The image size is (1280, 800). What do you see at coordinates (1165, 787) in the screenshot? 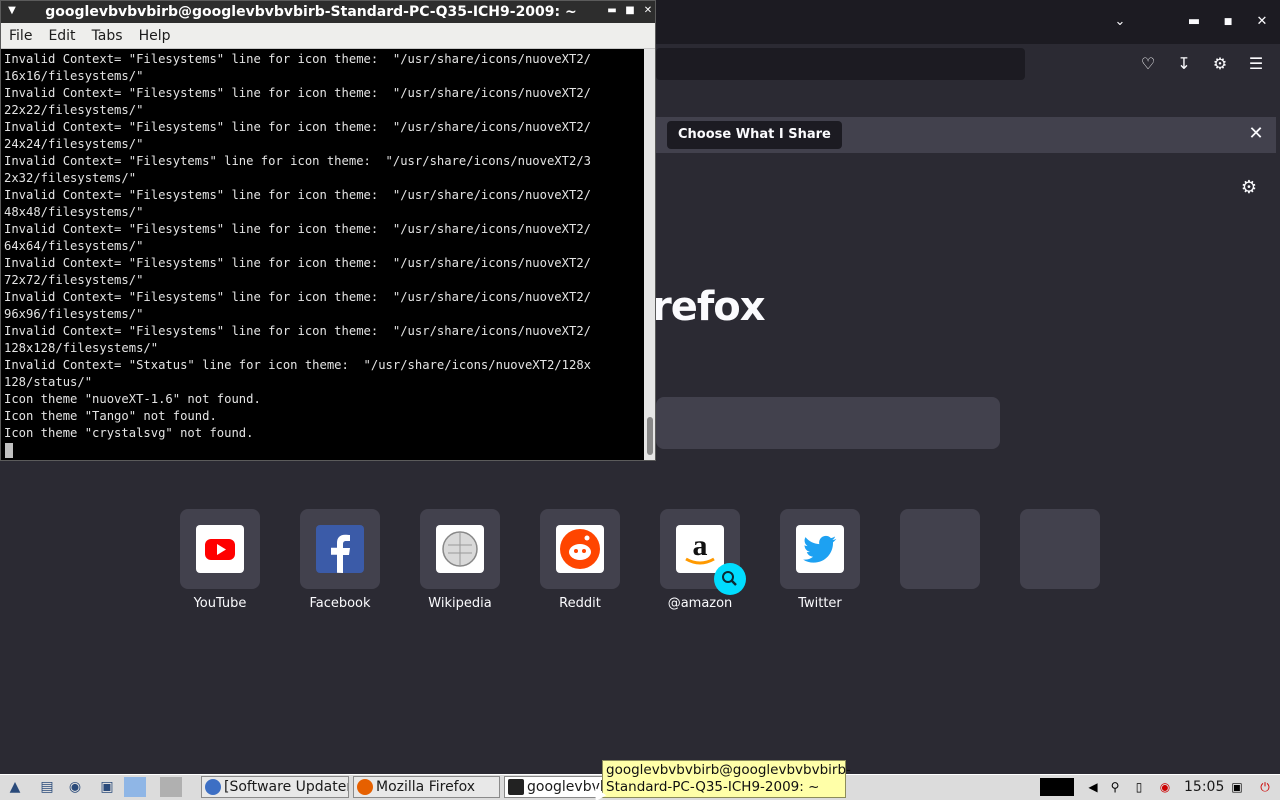
I see `update-notifier-icon: ◉` at bounding box center [1165, 787].